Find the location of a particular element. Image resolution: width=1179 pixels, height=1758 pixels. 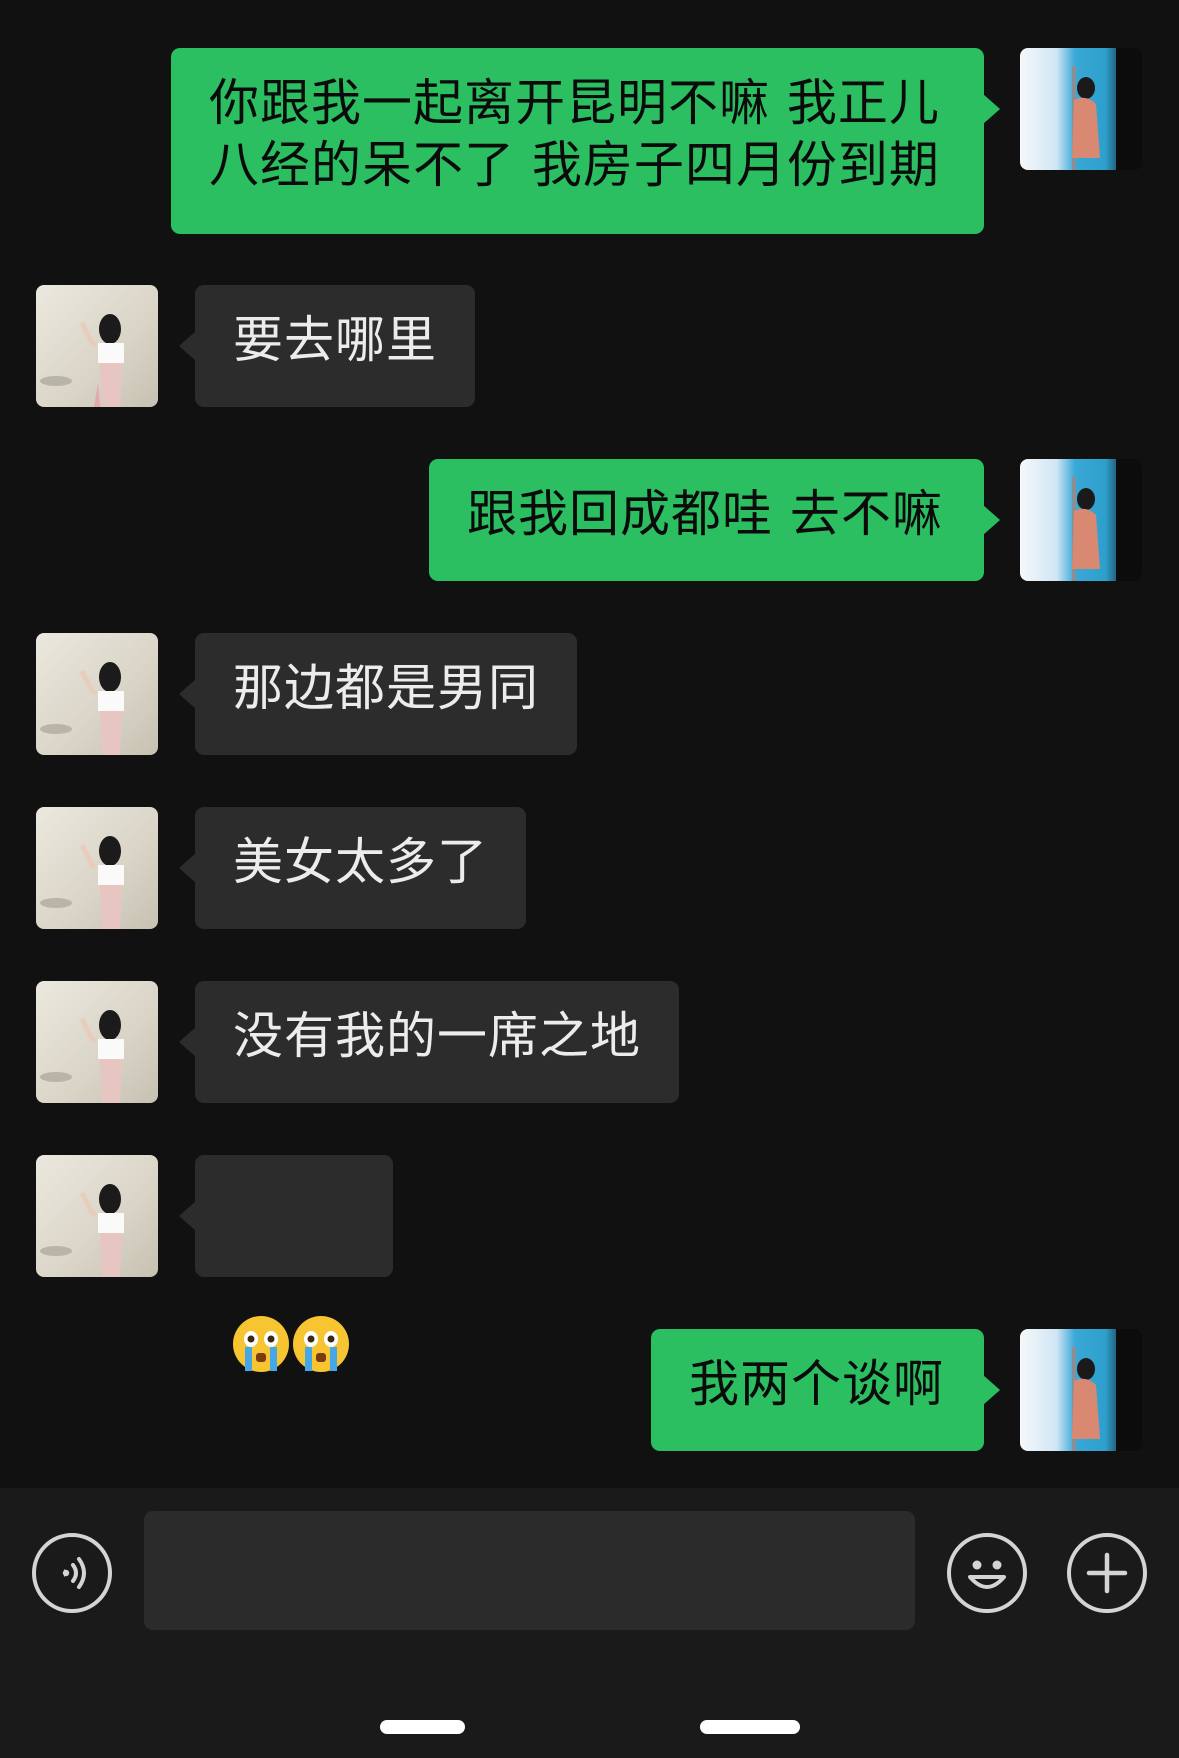

home-indicator-right is located at coordinates (750, 1727).